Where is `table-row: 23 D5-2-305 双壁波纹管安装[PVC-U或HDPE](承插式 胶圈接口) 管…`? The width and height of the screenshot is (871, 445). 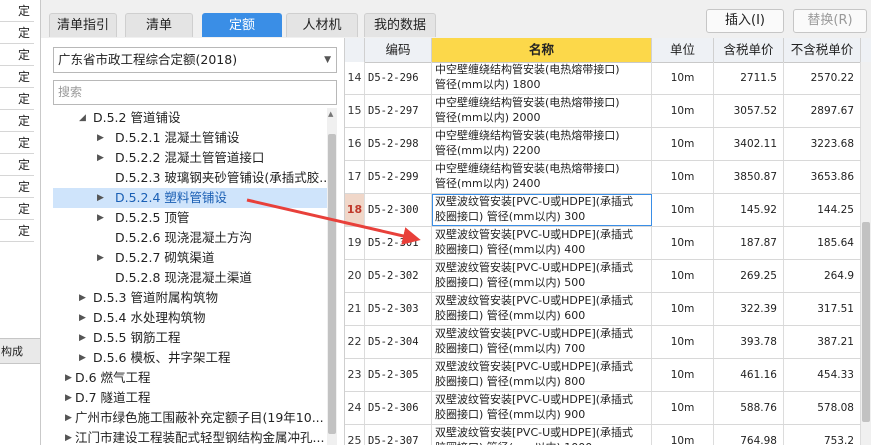 table-row: 23 D5-2-305 双壁波纹管安装[PVC-U或HDPE](承插式 胶圈接口) 管… is located at coordinates (603, 375).